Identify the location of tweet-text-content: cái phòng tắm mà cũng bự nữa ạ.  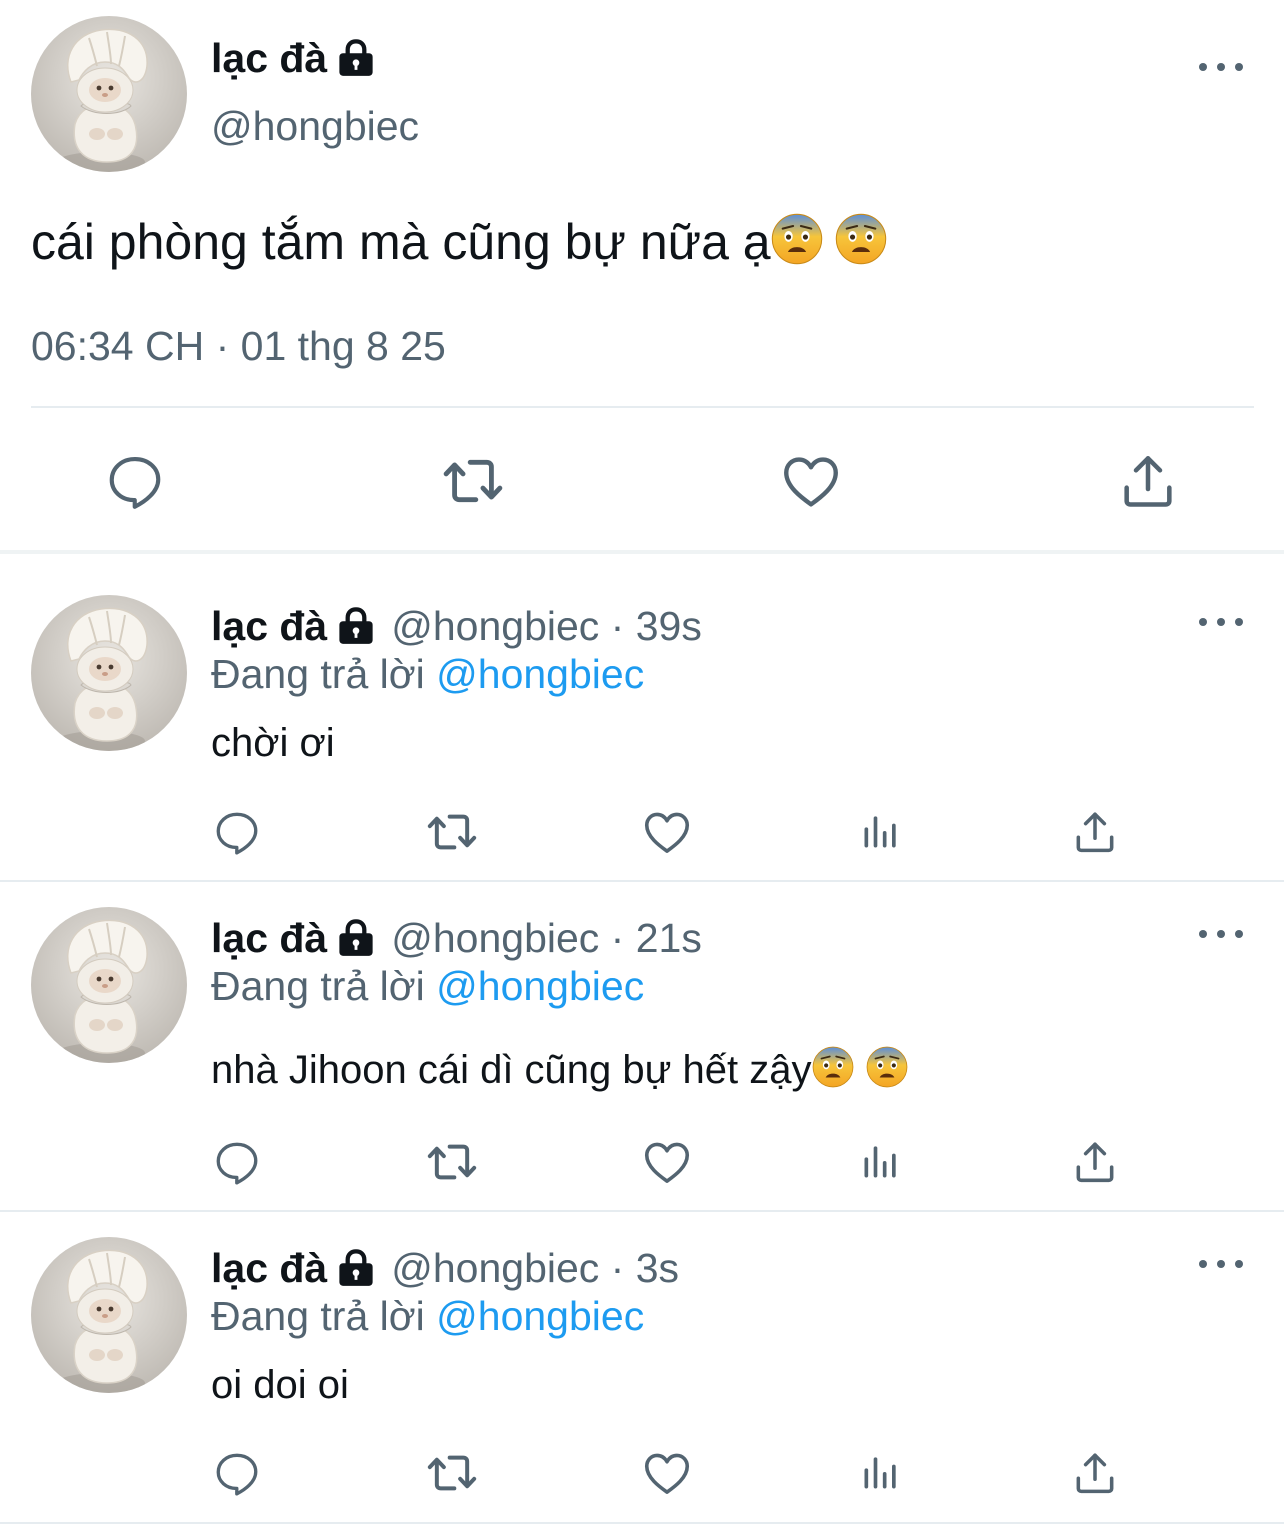
(401, 242).